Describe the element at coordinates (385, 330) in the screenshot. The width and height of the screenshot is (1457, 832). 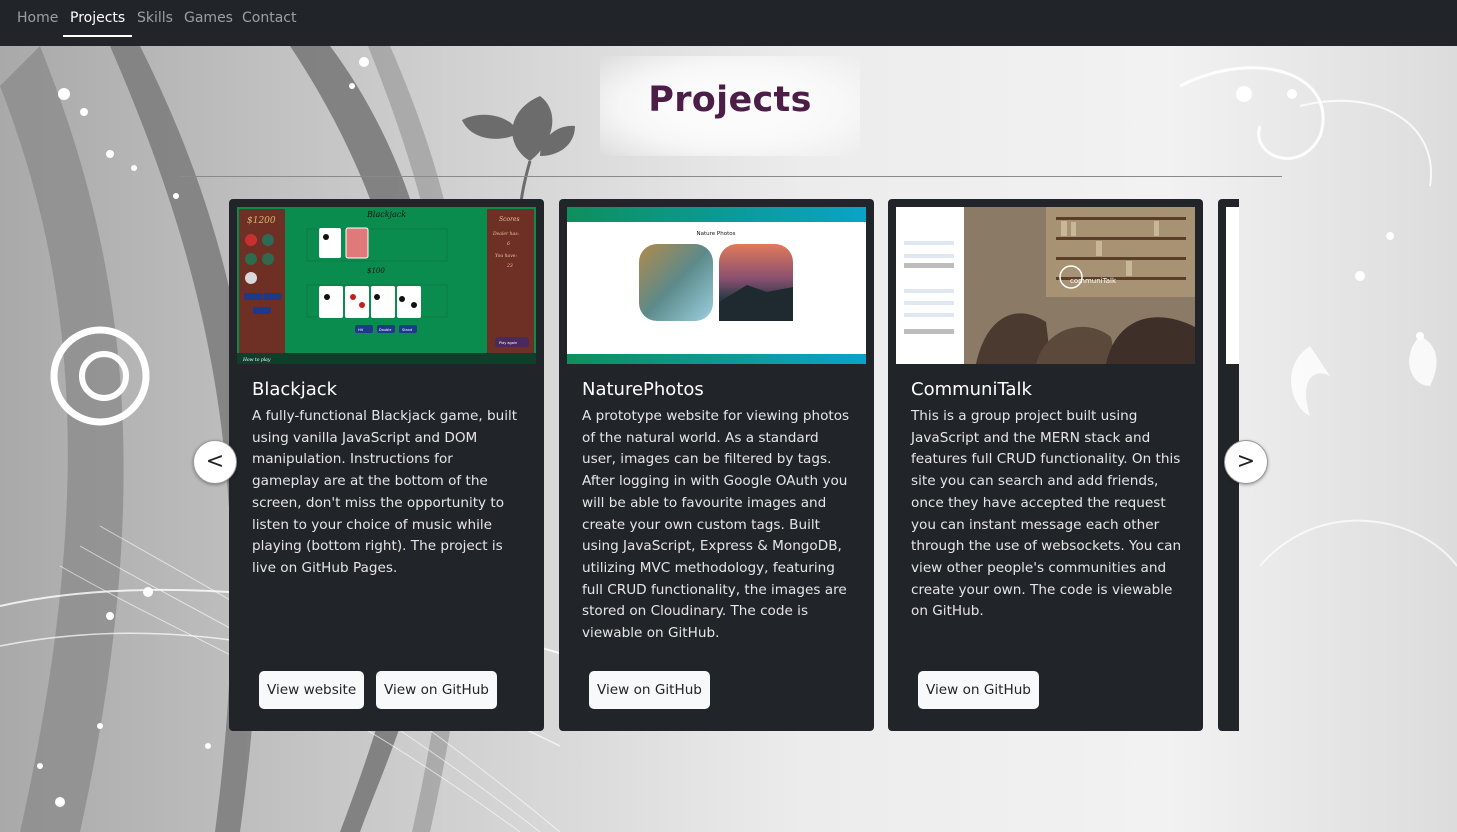
I see `blackjack-action: Double` at that location.